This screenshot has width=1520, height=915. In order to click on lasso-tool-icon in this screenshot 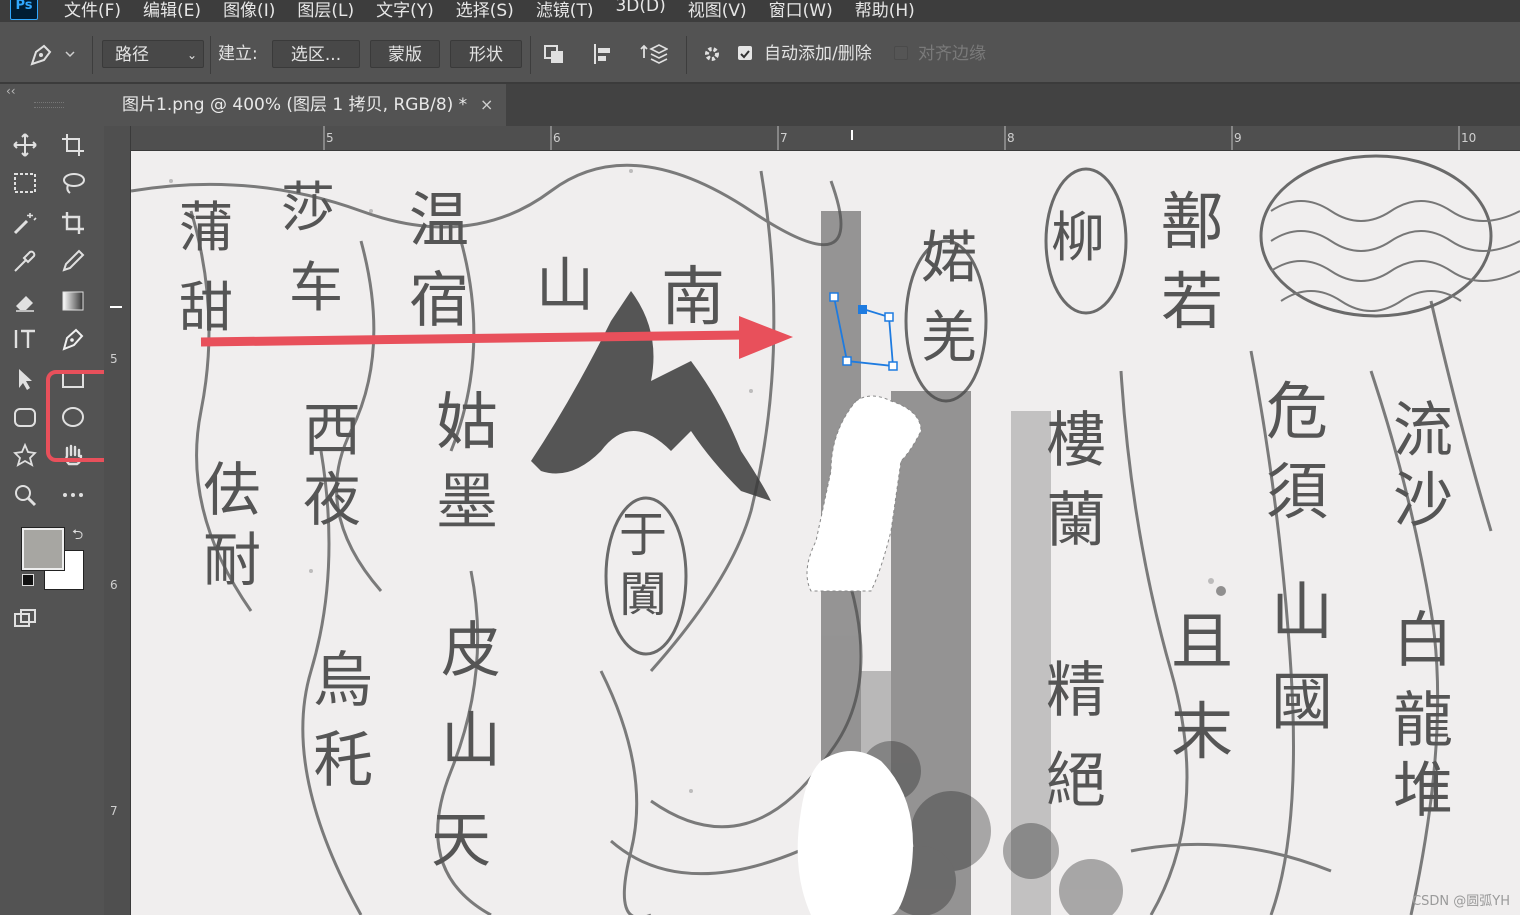, I will do `click(73, 183)`.